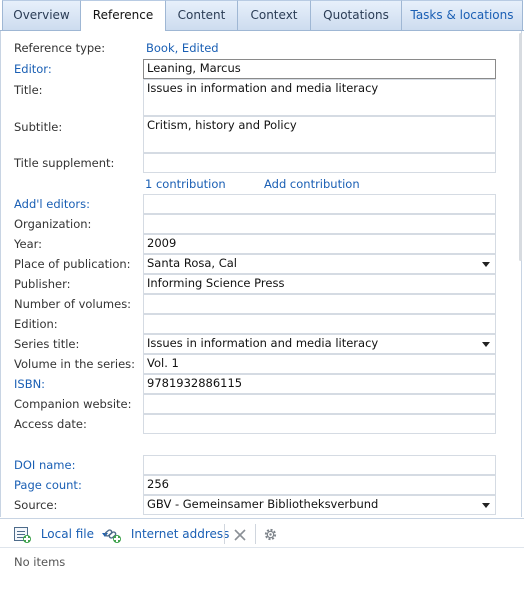 This screenshot has height=610, width=524. Describe the element at coordinates (319, 384) in the screenshot. I see `isbn-field: 9781932886115` at that location.